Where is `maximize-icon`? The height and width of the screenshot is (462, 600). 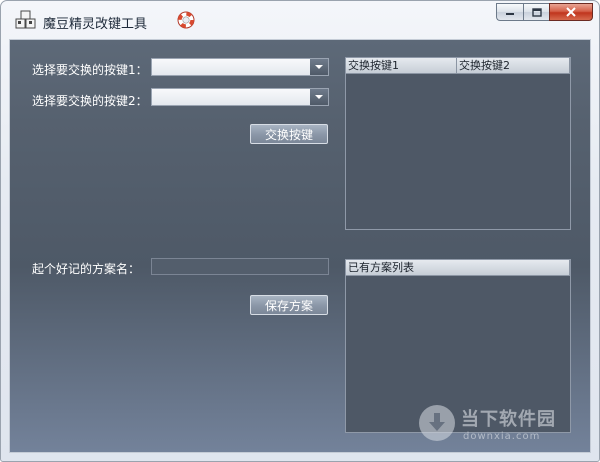
maximize-icon is located at coordinates (536, 12).